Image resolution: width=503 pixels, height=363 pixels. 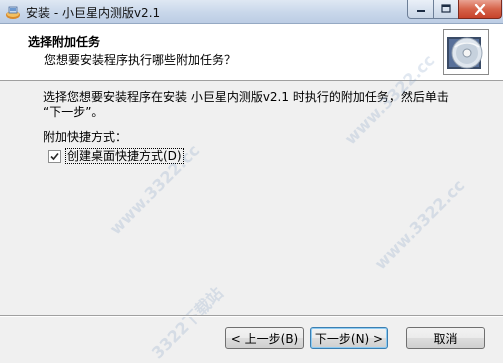 I want to click on desktop-shortcut-checkbox, so click(x=54, y=156).